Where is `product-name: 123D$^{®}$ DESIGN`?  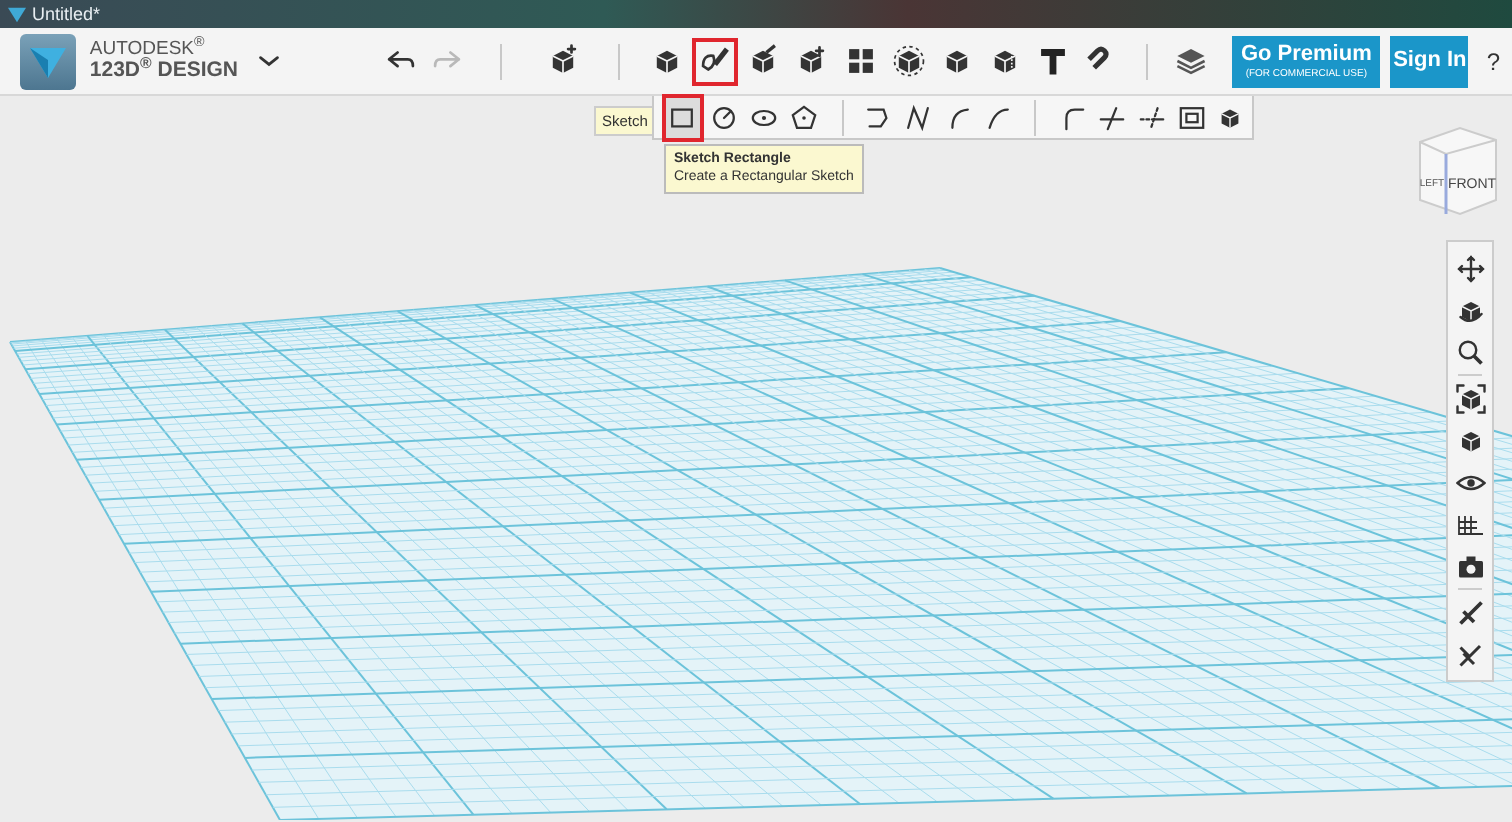 product-name: 123D$^{®}$ DESIGN is located at coordinates (163, 70).